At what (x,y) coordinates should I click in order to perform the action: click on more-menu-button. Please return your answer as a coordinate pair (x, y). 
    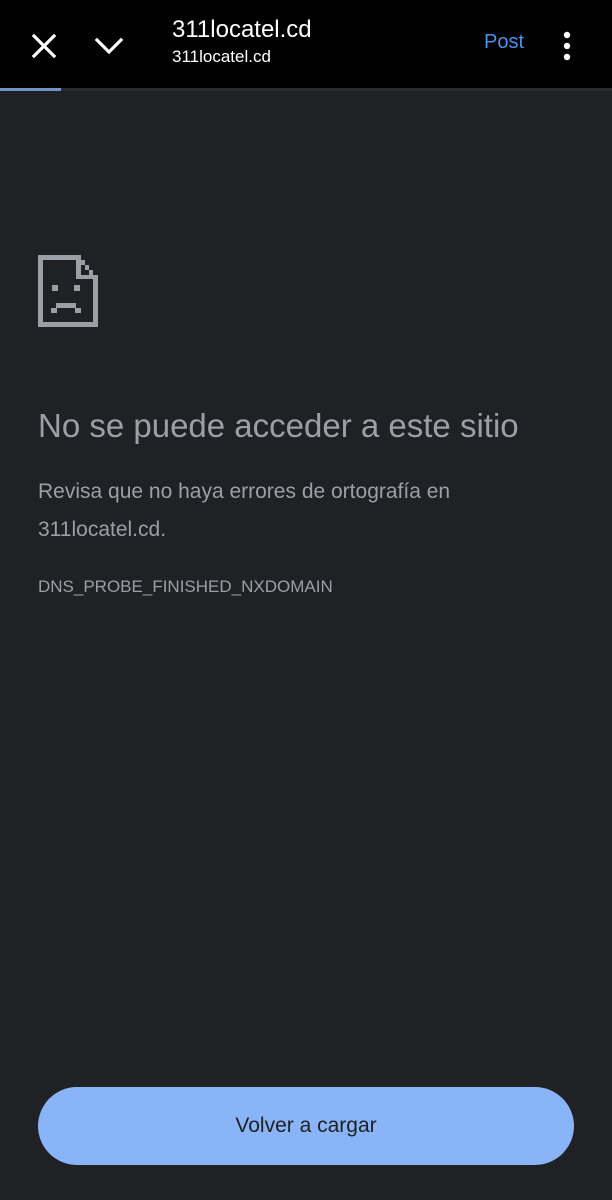
    Looking at the image, I should click on (567, 46).